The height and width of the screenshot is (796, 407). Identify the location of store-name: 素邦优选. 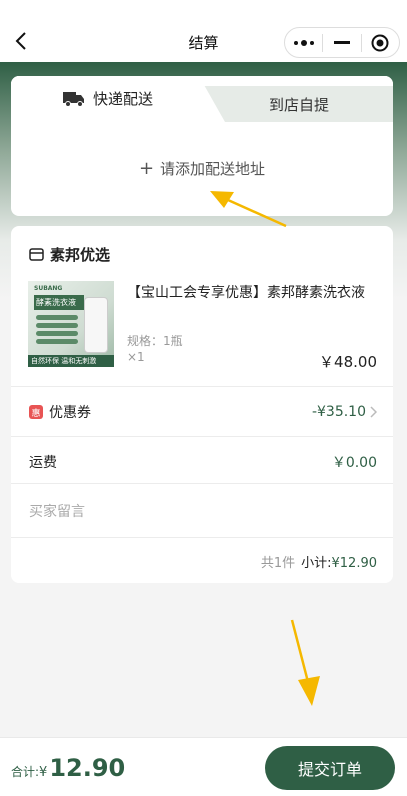
(80, 255).